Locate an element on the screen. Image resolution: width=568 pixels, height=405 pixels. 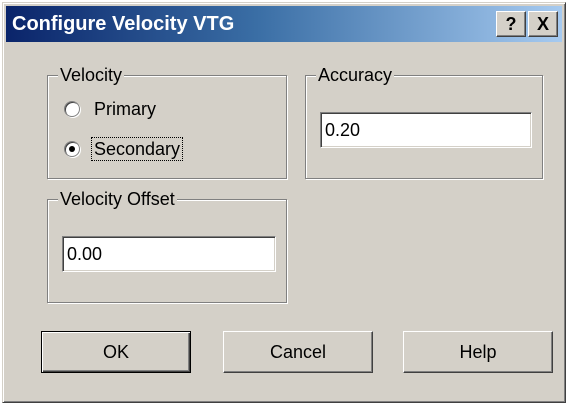
secondary-radio-button is located at coordinates (72, 149).